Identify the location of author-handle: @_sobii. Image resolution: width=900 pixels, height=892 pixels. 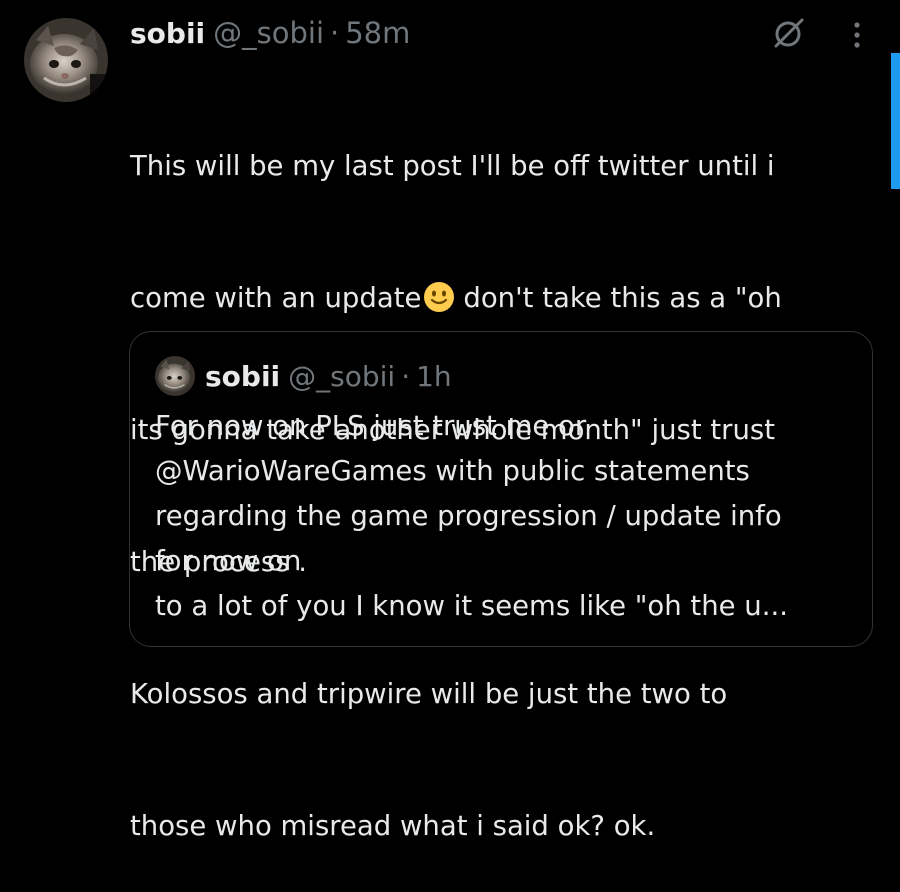
(268, 33).